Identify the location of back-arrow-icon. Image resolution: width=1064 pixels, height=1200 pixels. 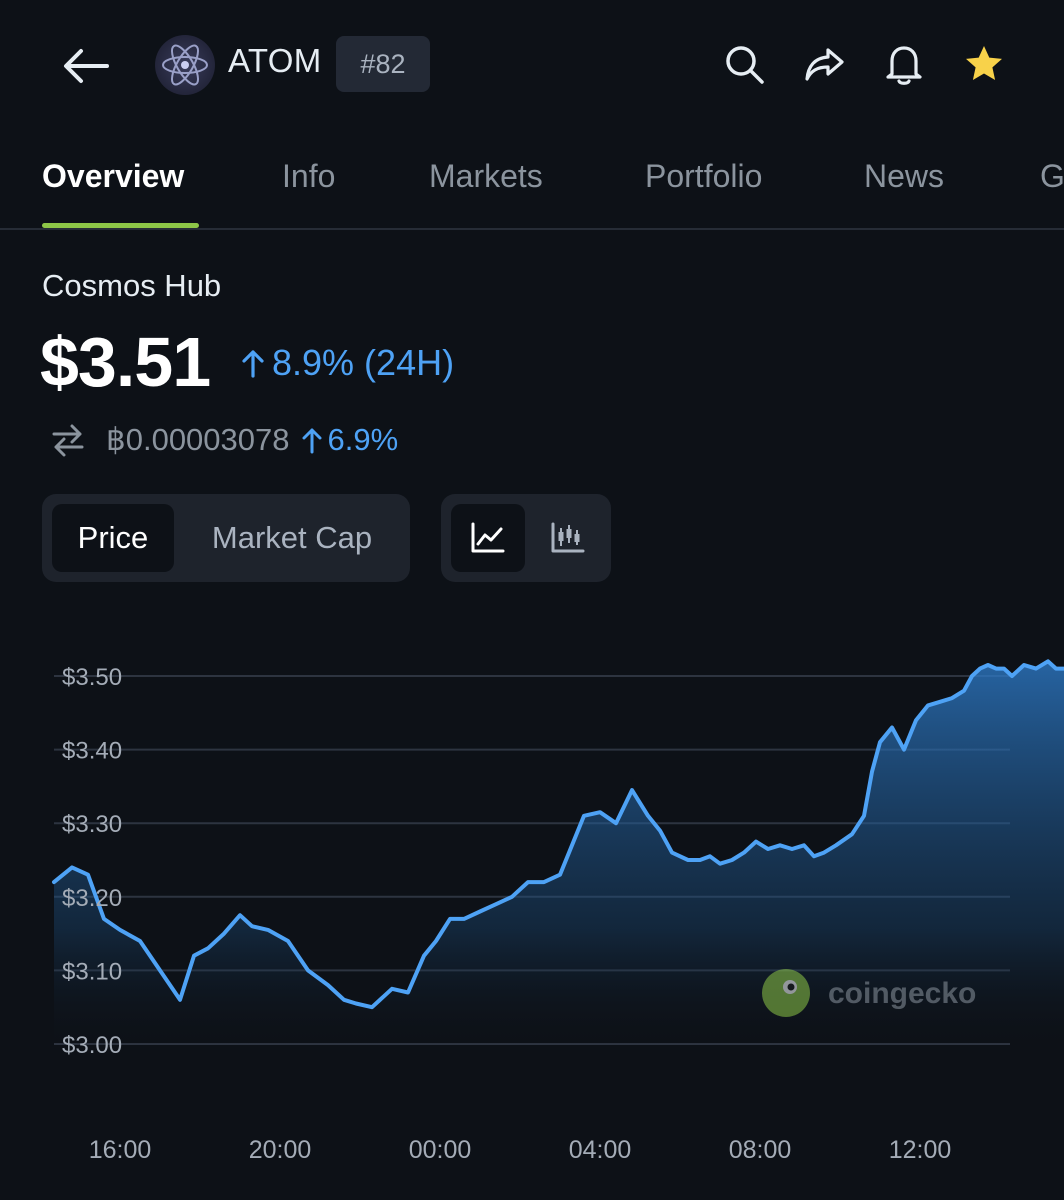
(86, 66).